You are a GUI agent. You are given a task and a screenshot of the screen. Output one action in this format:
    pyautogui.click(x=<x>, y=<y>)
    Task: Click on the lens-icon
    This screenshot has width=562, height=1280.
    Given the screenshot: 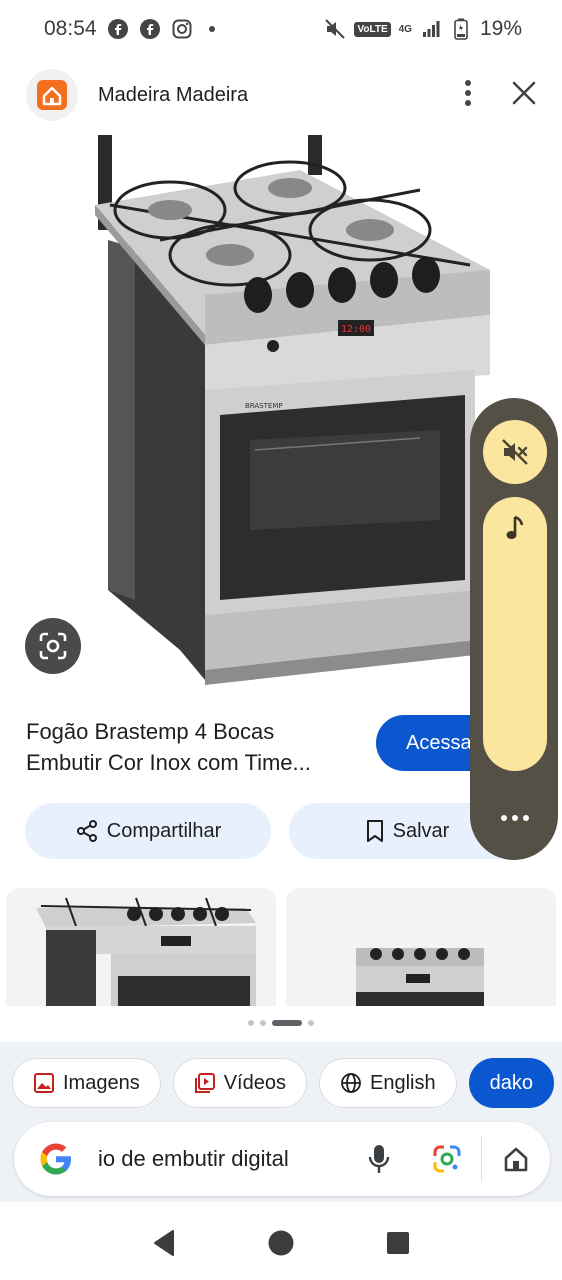 What is the action you would take?
    pyautogui.click(x=53, y=646)
    